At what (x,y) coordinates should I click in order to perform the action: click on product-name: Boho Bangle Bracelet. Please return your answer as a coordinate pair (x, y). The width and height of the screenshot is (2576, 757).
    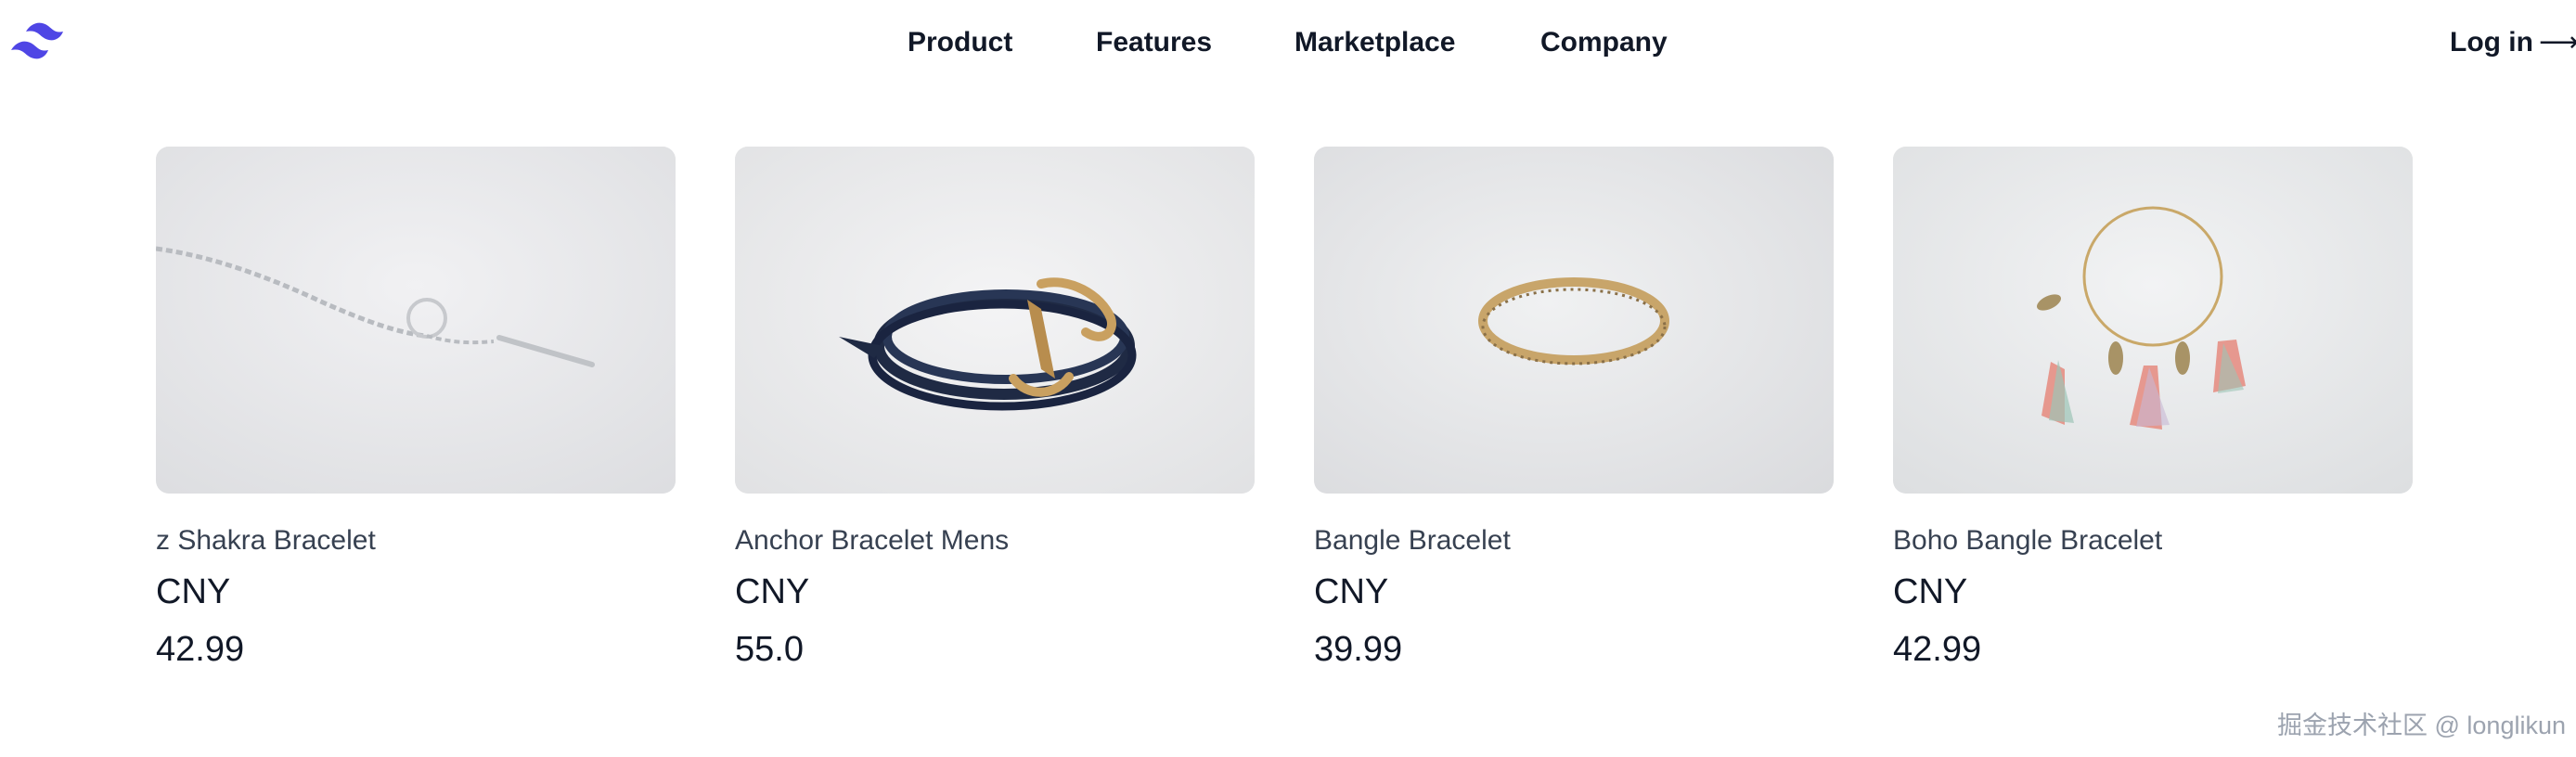
    Looking at the image, I should click on (2153, 540).